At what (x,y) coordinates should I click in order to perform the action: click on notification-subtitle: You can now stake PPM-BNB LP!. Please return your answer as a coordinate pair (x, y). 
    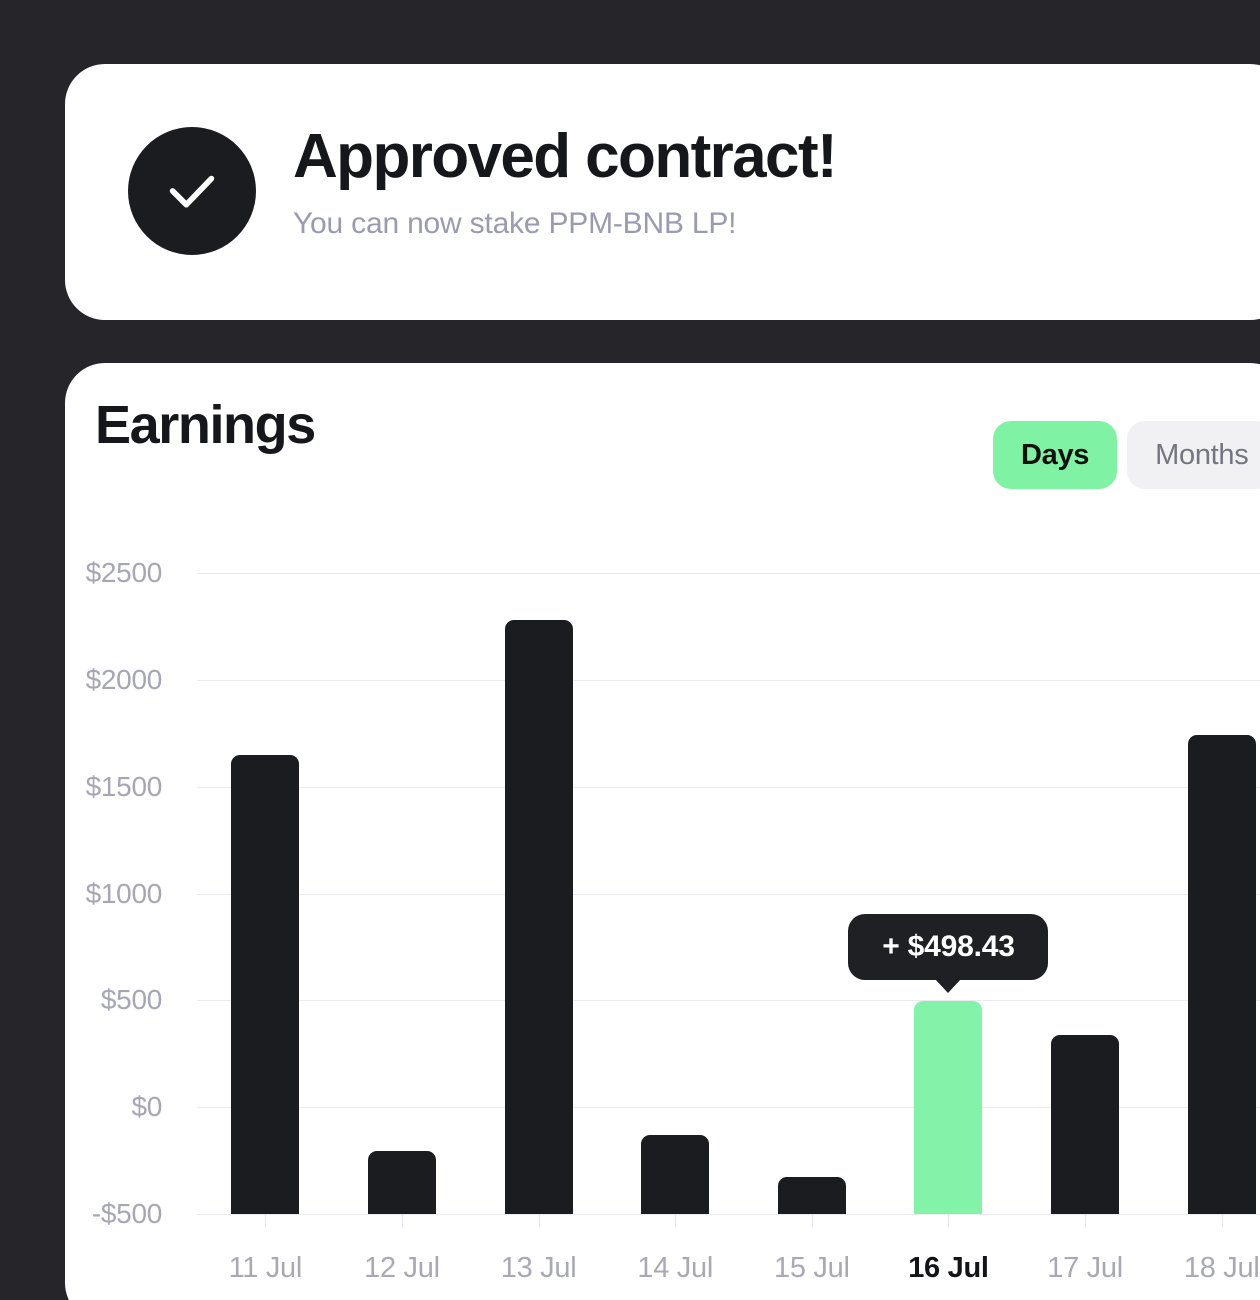
    Looking at the image, I should click on (515, 223).